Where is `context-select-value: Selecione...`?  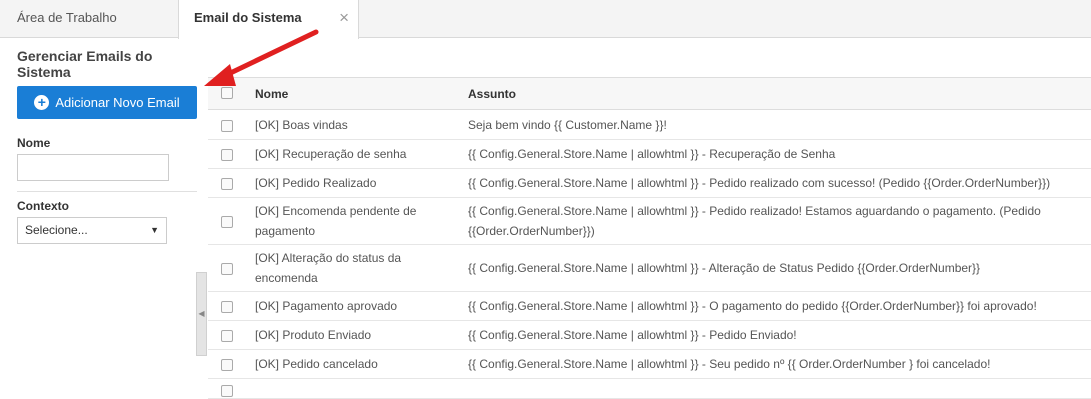 context-select-value: Selecione... is located at coordinates (56, 230).